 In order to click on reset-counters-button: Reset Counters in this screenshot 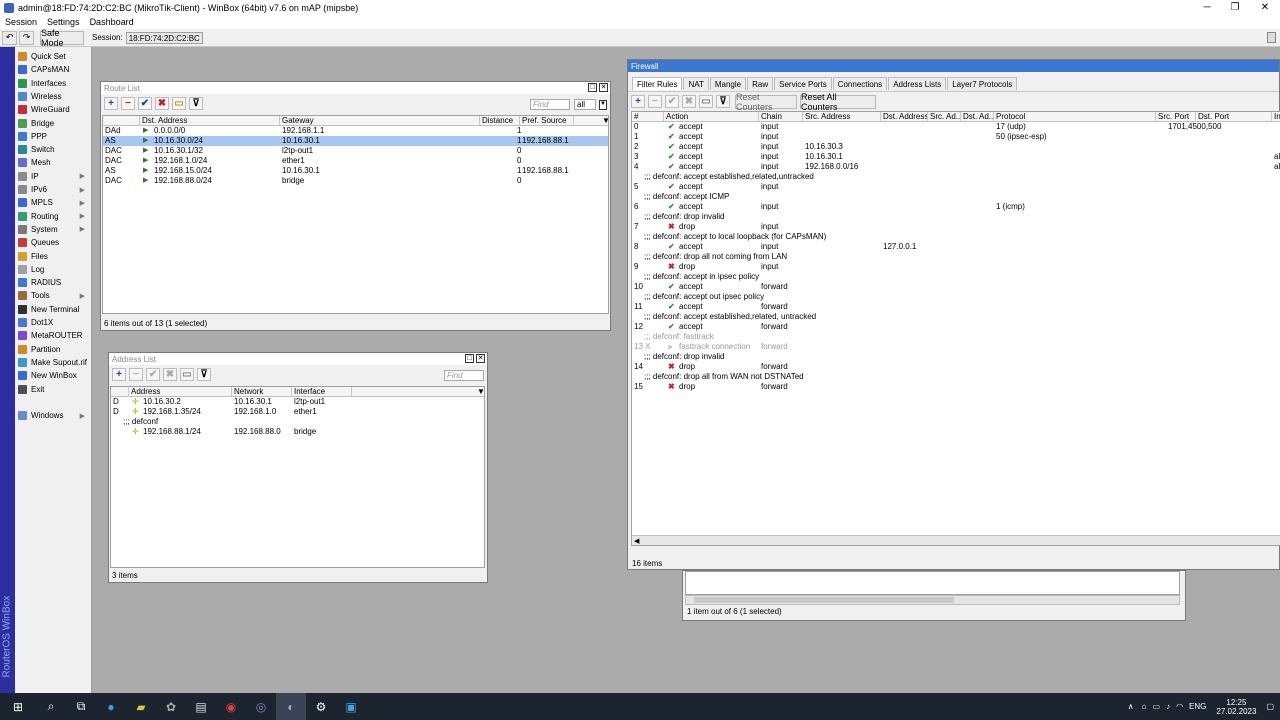, I will do `click(766, 102)`.